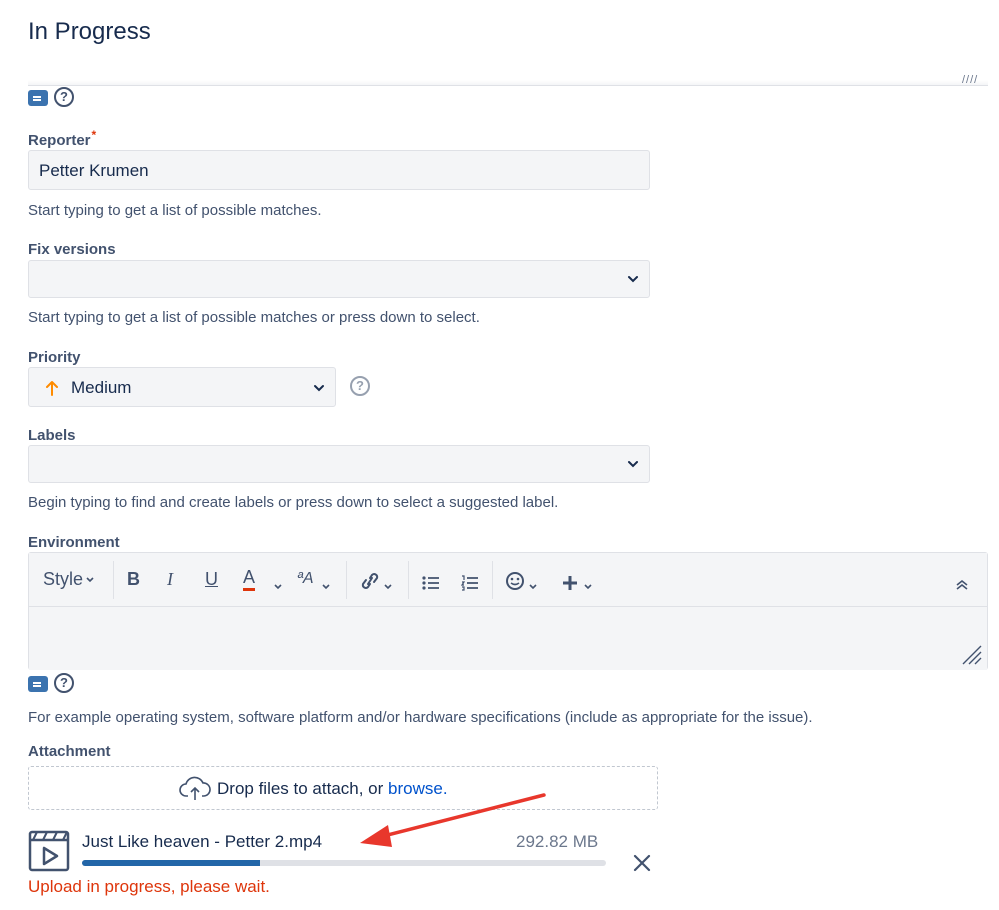 The height and width of the screenshot is (910, 999). Describe the element at coordinates (170, 579) in the screenshot. I see `italic-button: I` at that location.